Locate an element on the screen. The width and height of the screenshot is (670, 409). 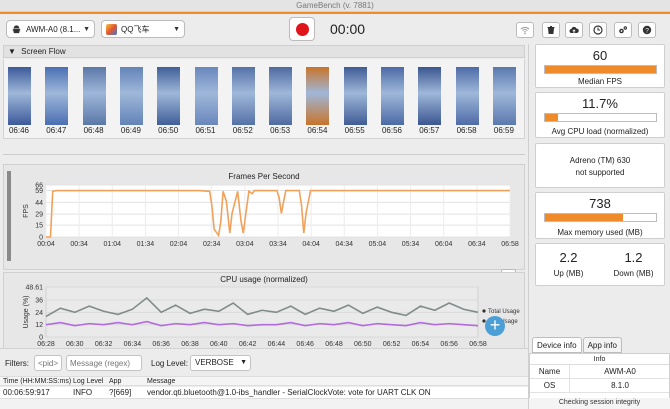
screen-flow-time: 06:47 is located at coordinates (56, 130).